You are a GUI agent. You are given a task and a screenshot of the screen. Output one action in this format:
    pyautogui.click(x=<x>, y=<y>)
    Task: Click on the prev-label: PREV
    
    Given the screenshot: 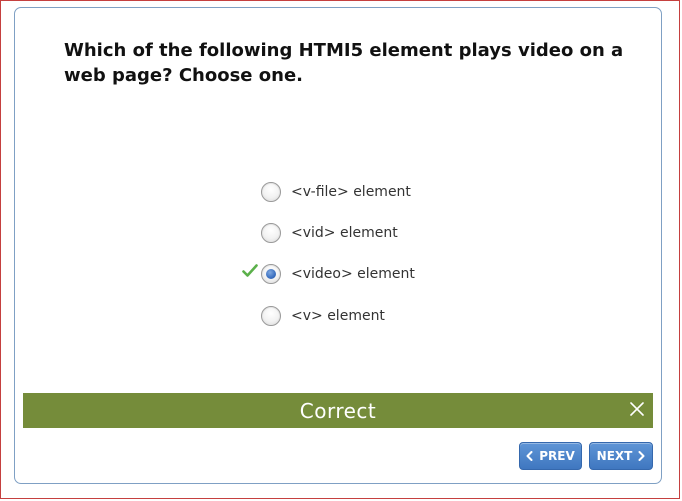 What is the action you would take?
    pyautogui.click(x=557, y=456)
    